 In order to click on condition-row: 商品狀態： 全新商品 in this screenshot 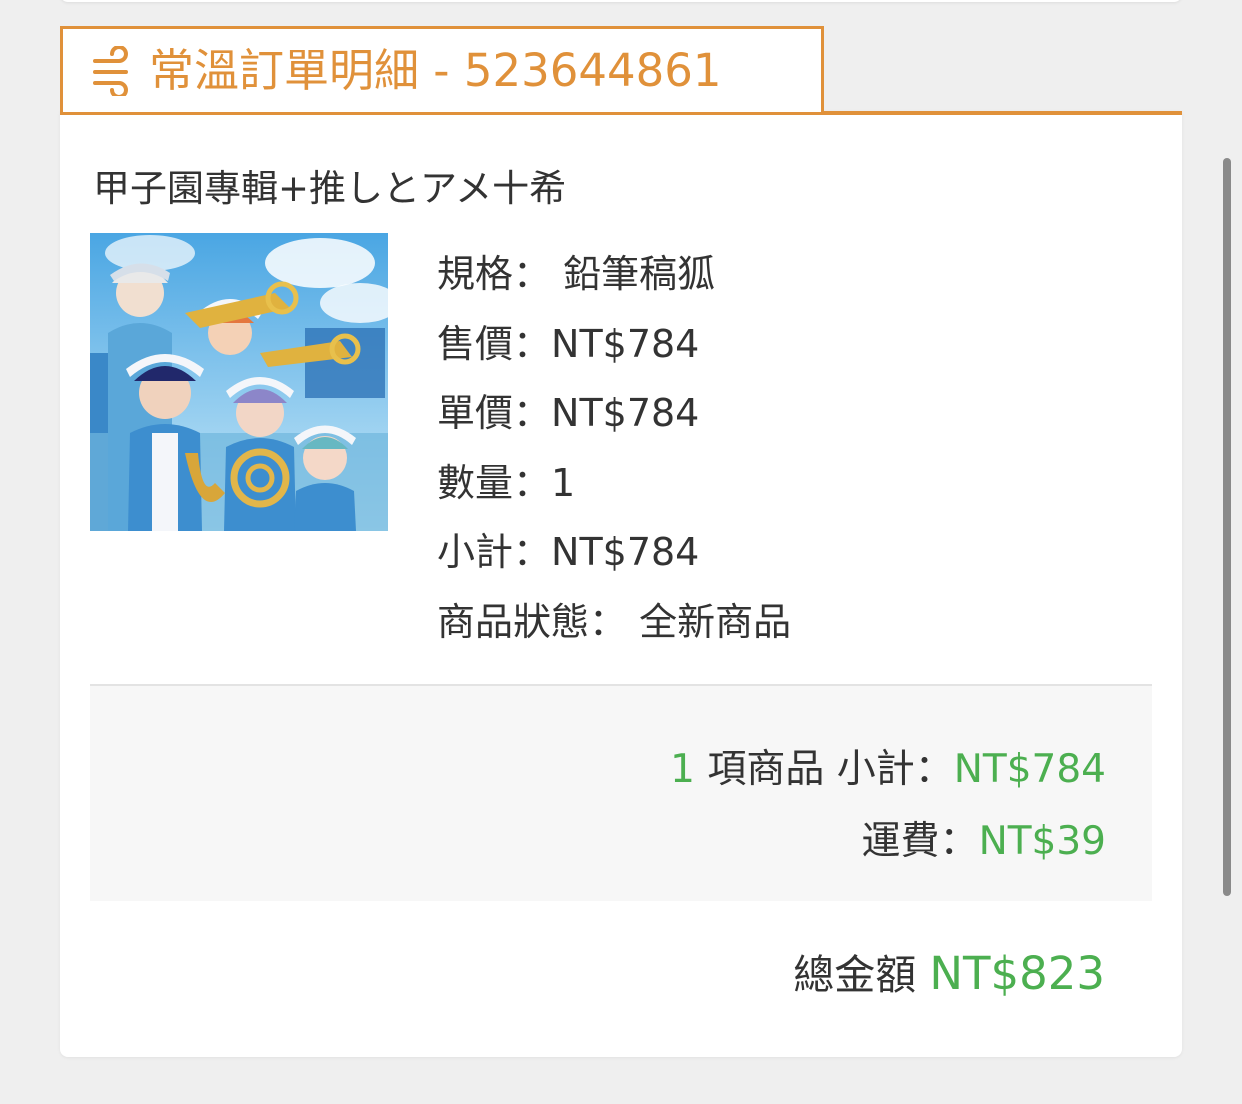, I will do `click(614, 623)`.